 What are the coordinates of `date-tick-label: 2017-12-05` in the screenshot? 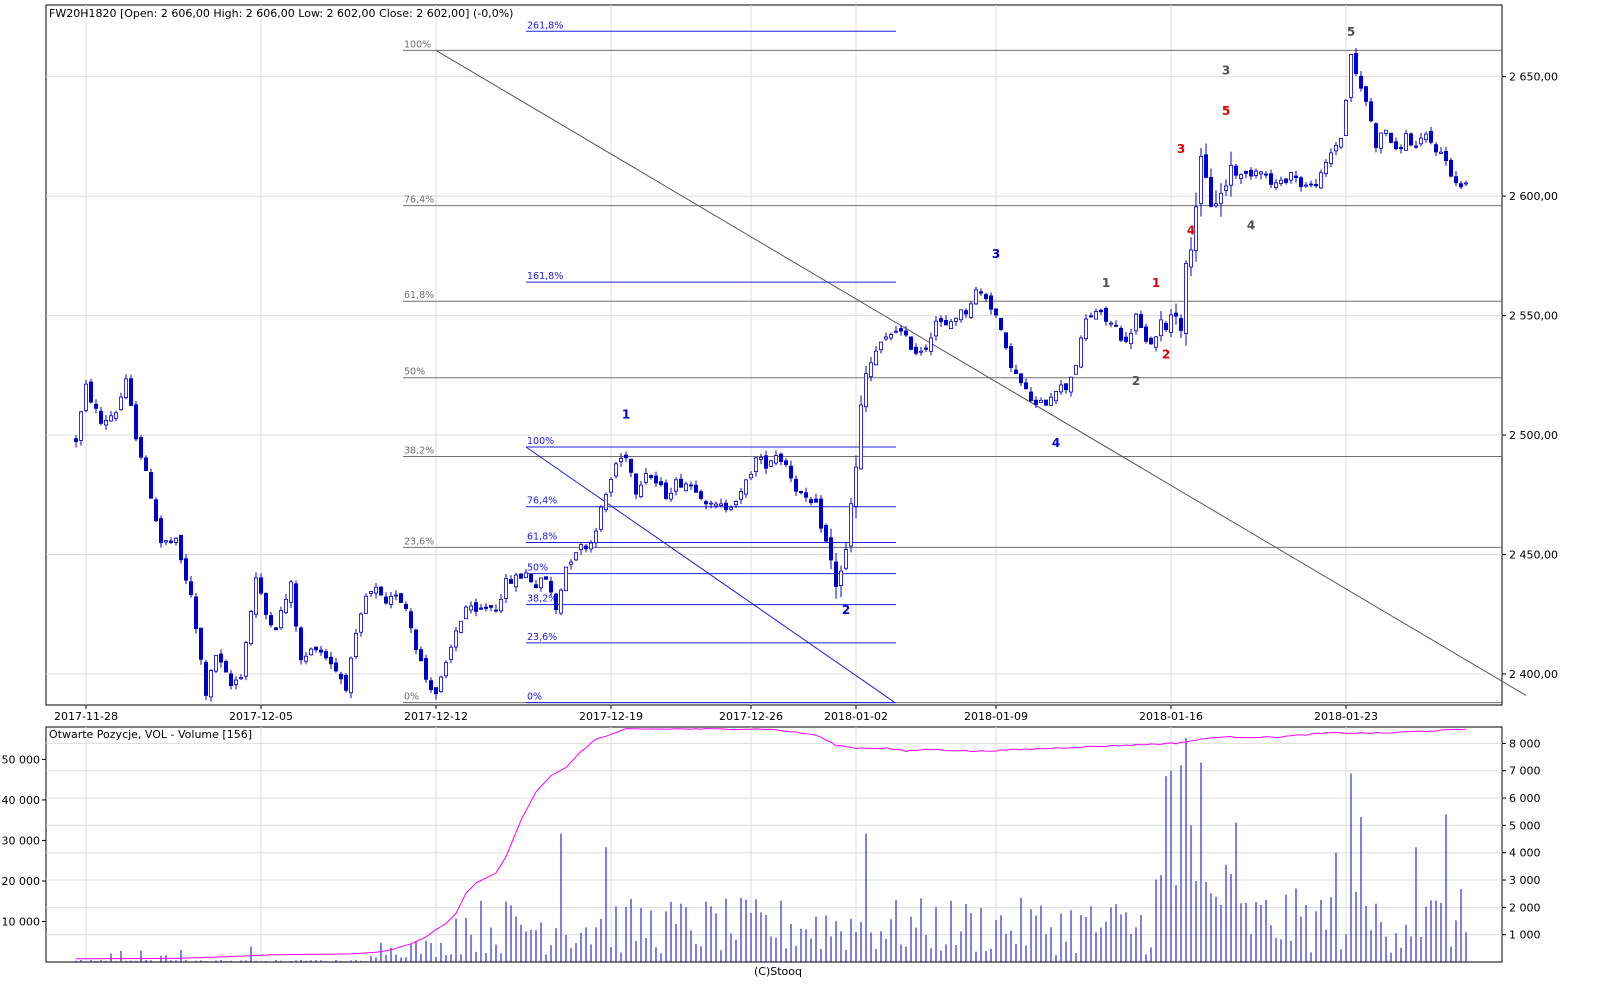 It's located at (261, 716).